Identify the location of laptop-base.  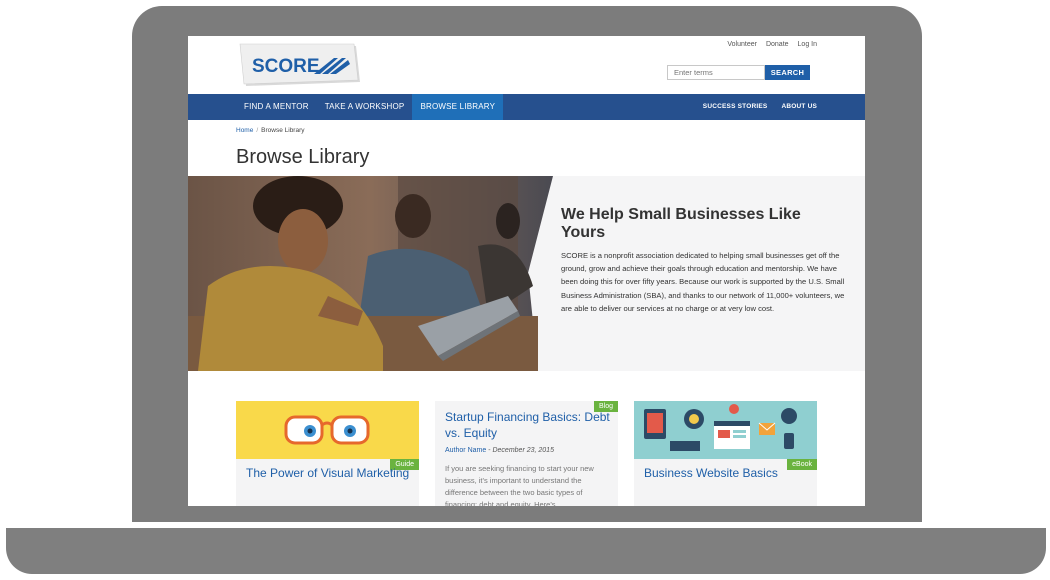
(526, 551).